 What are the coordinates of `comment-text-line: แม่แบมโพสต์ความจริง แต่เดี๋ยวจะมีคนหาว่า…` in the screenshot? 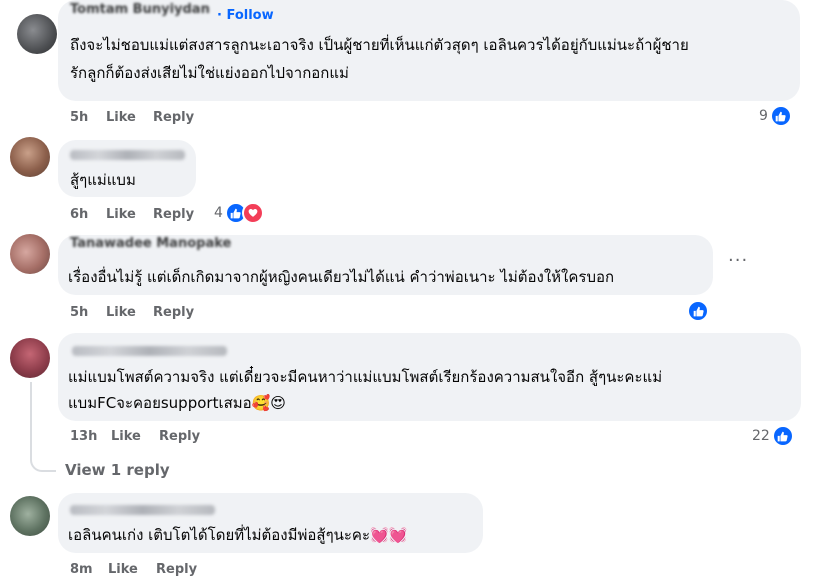 It's located at (365, 377).